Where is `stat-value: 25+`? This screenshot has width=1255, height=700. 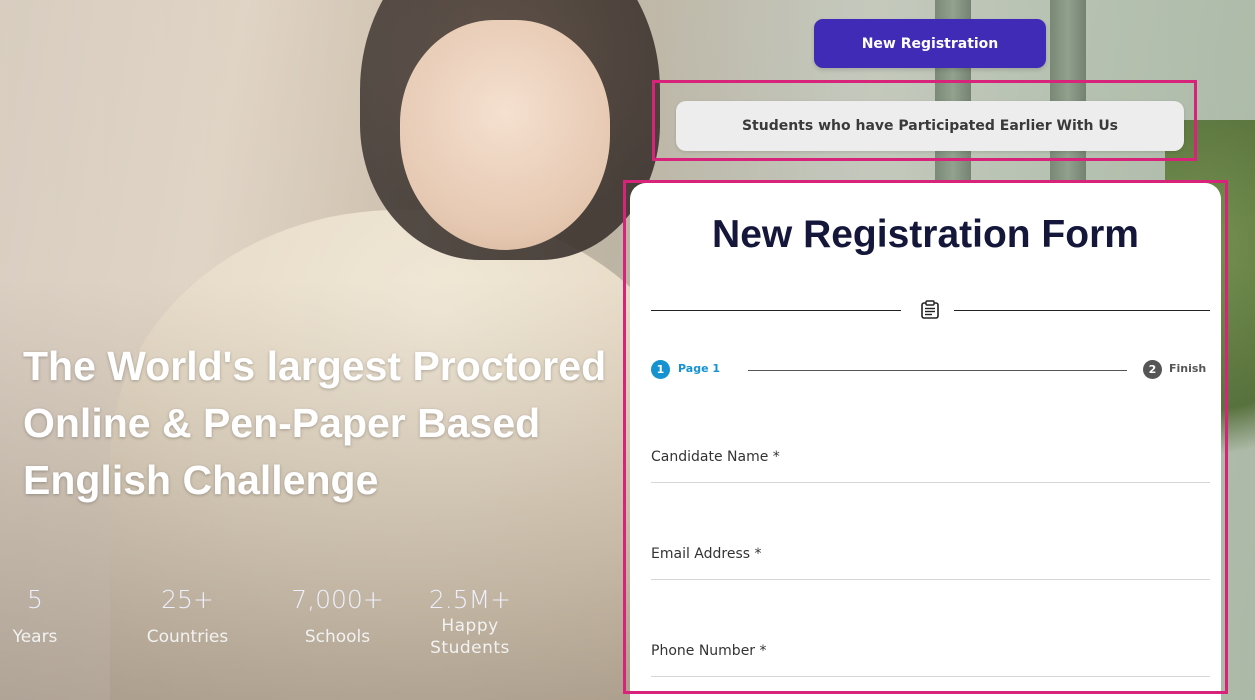
stat-value: 25+ is located at coordinates (187, 599).